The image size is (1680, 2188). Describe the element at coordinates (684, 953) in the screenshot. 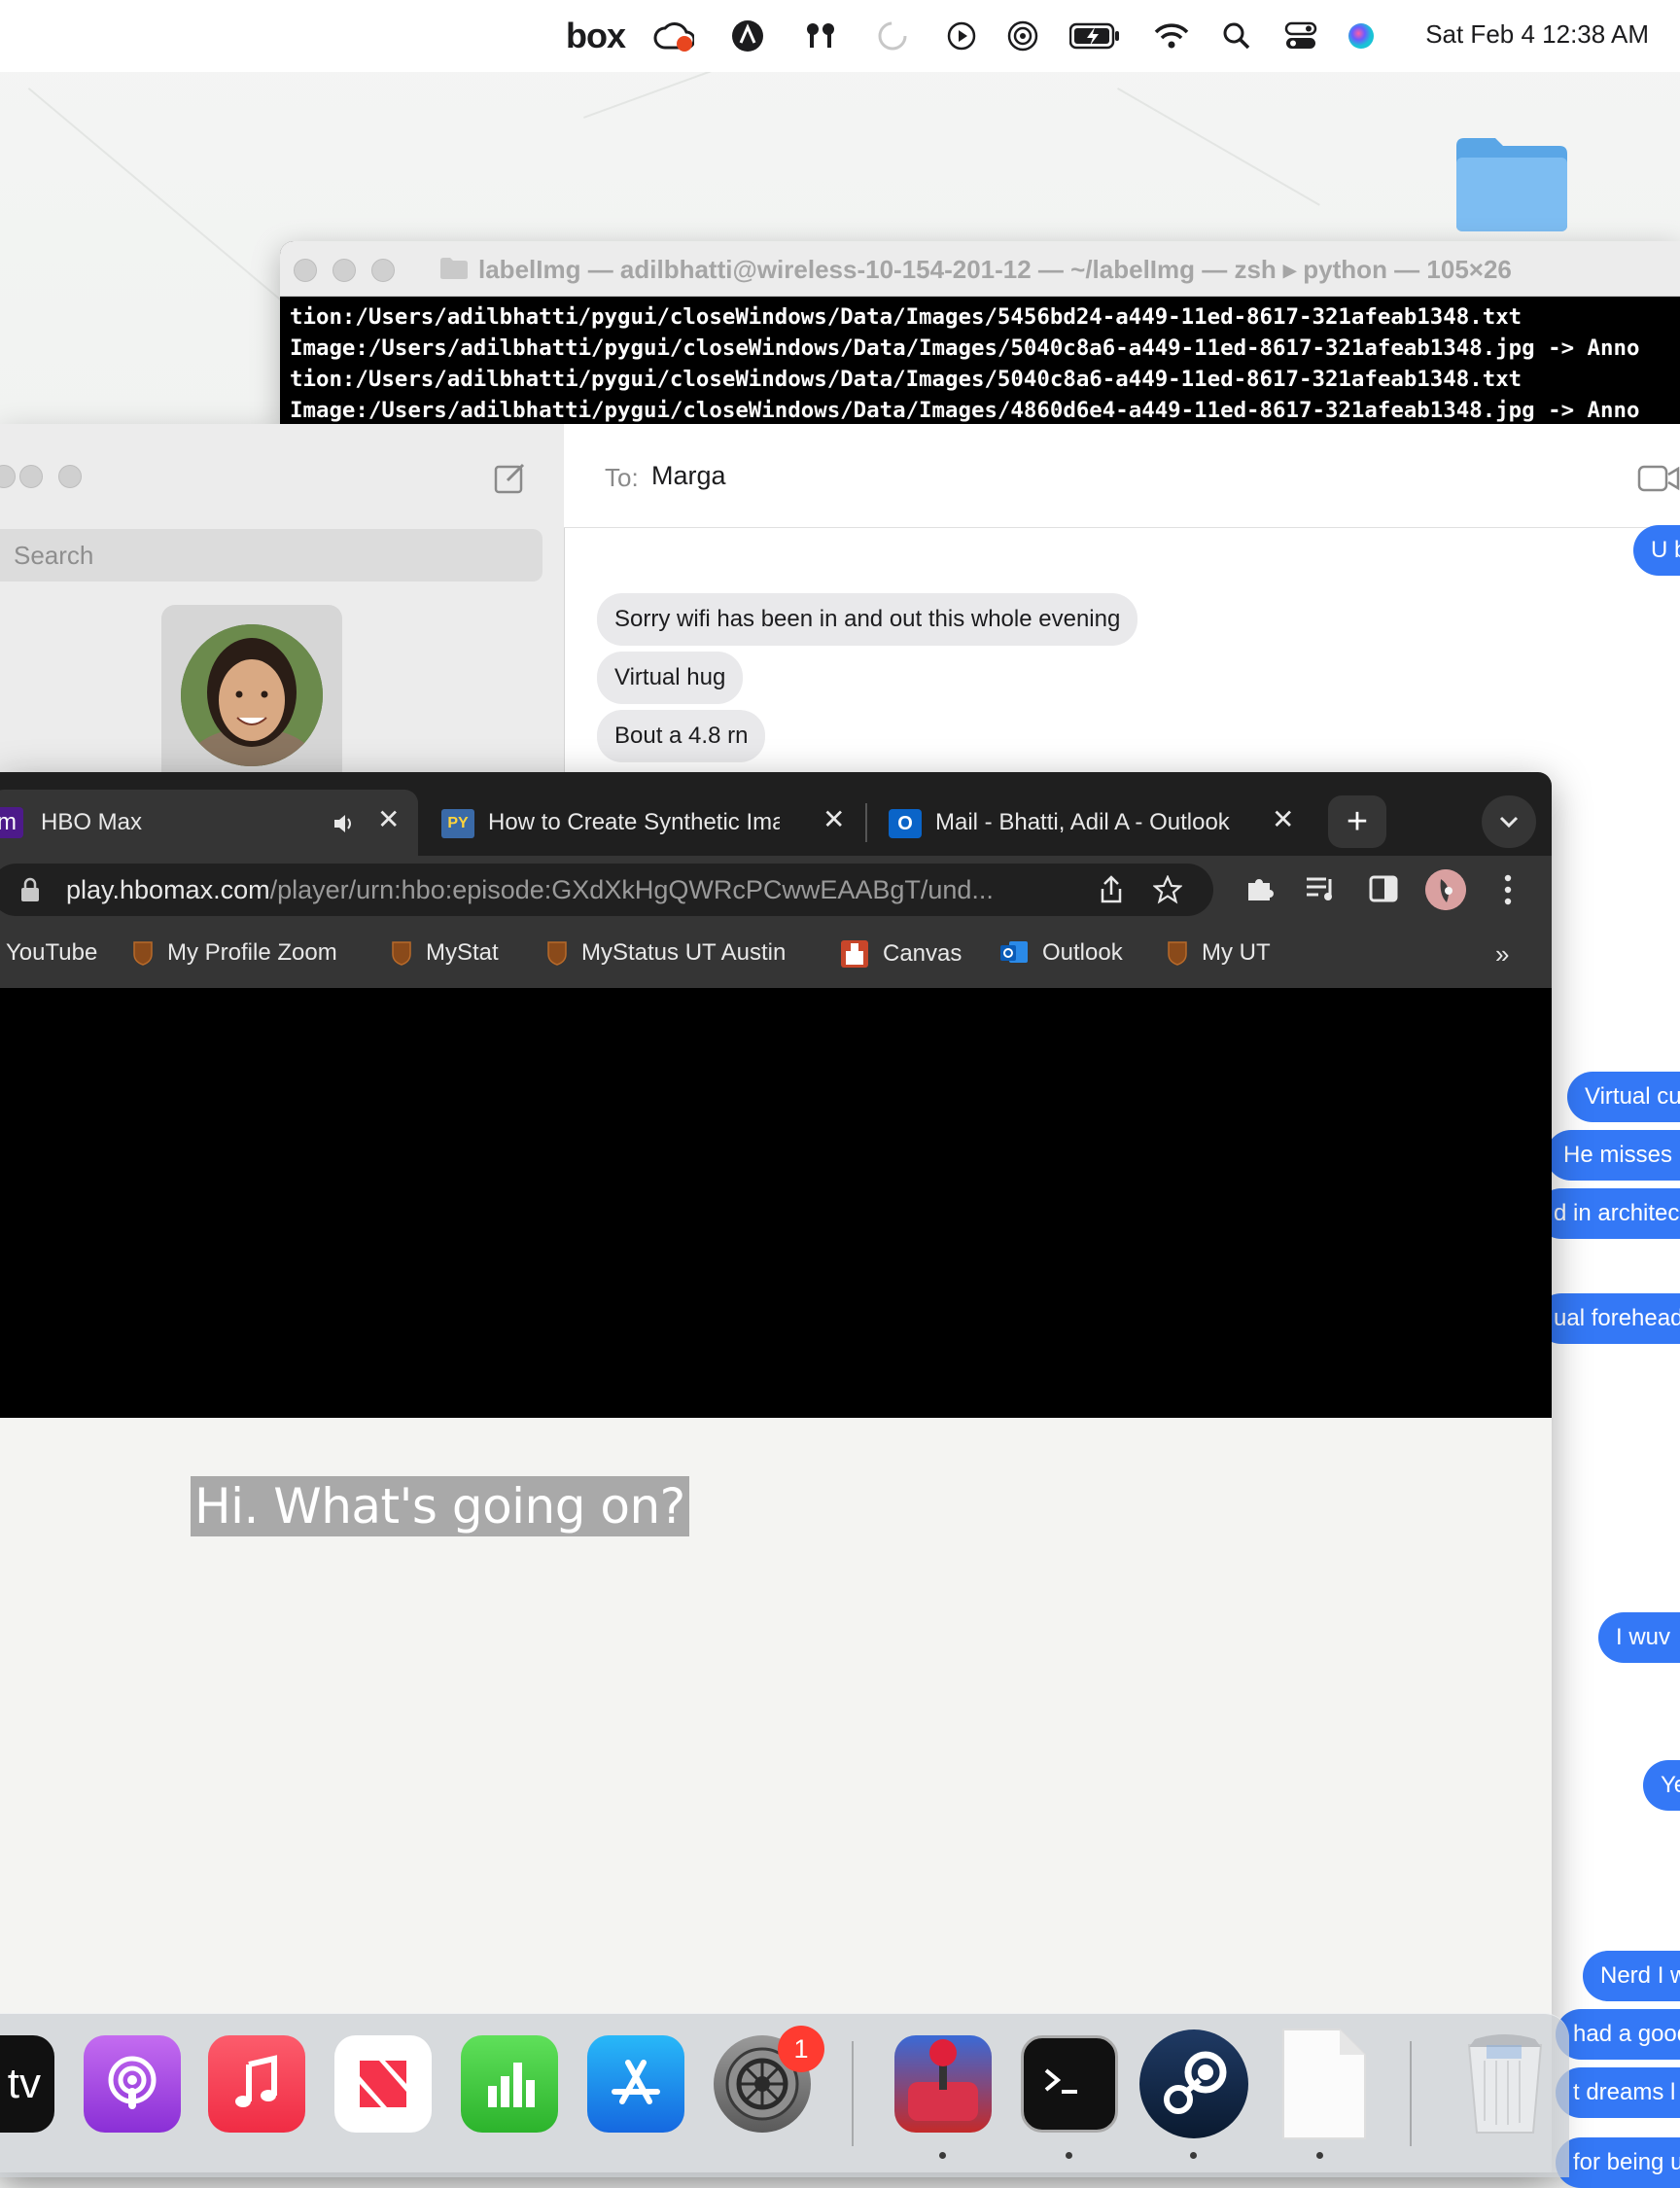

I see `bookmark-label: MyStatus UT Austin` at that location.